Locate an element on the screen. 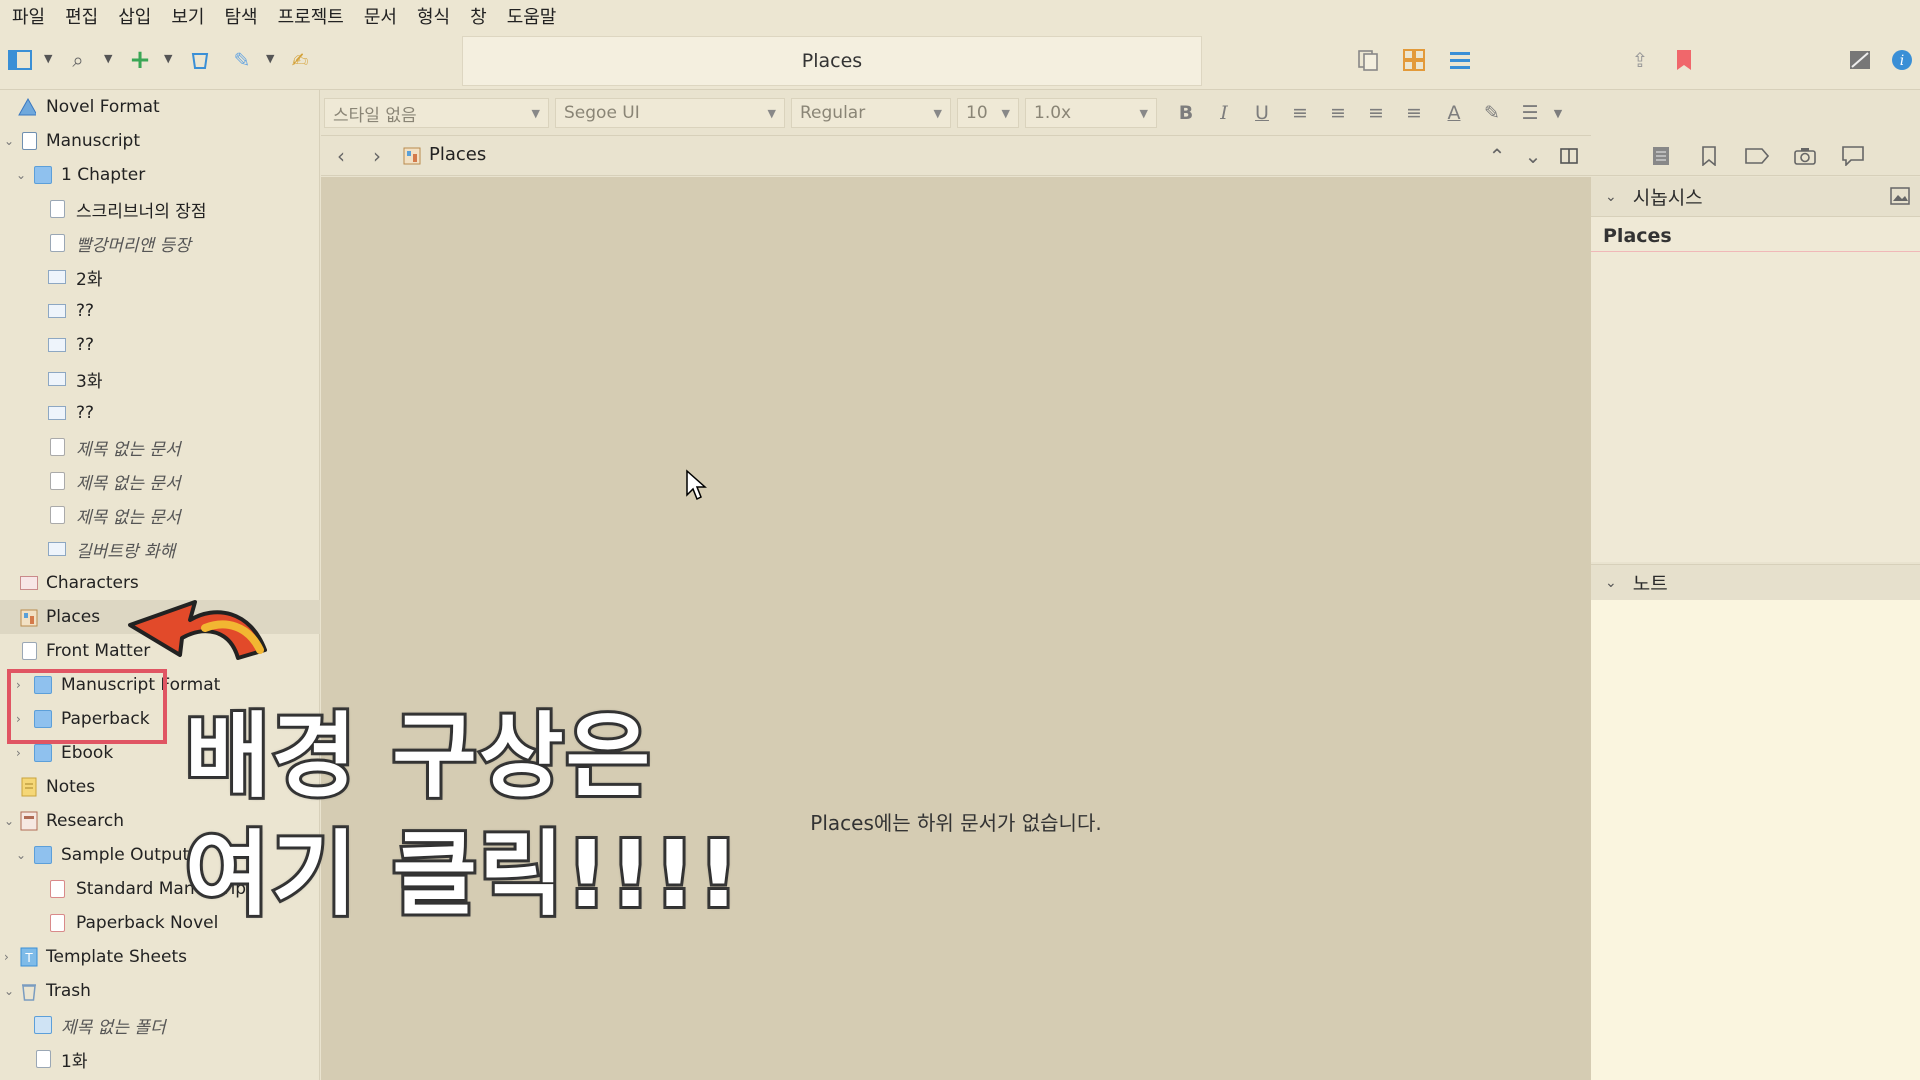 This screenshot has width=1920, height=1080. highlight-icon: ✎ is located at coordinates (1492, 113).